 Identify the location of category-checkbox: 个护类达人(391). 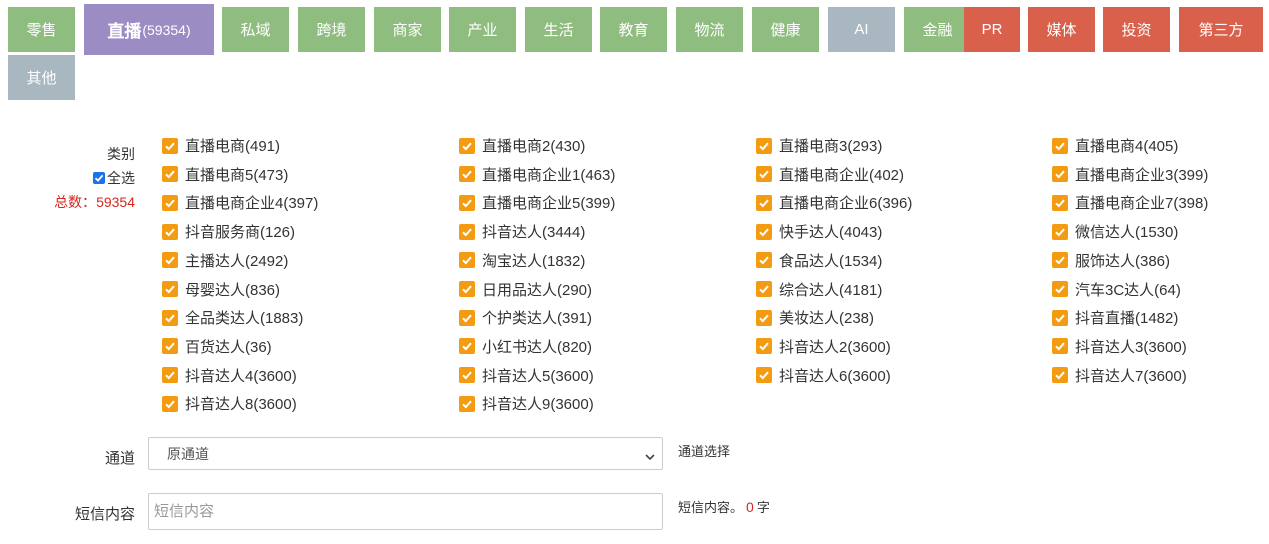
(525, 317).